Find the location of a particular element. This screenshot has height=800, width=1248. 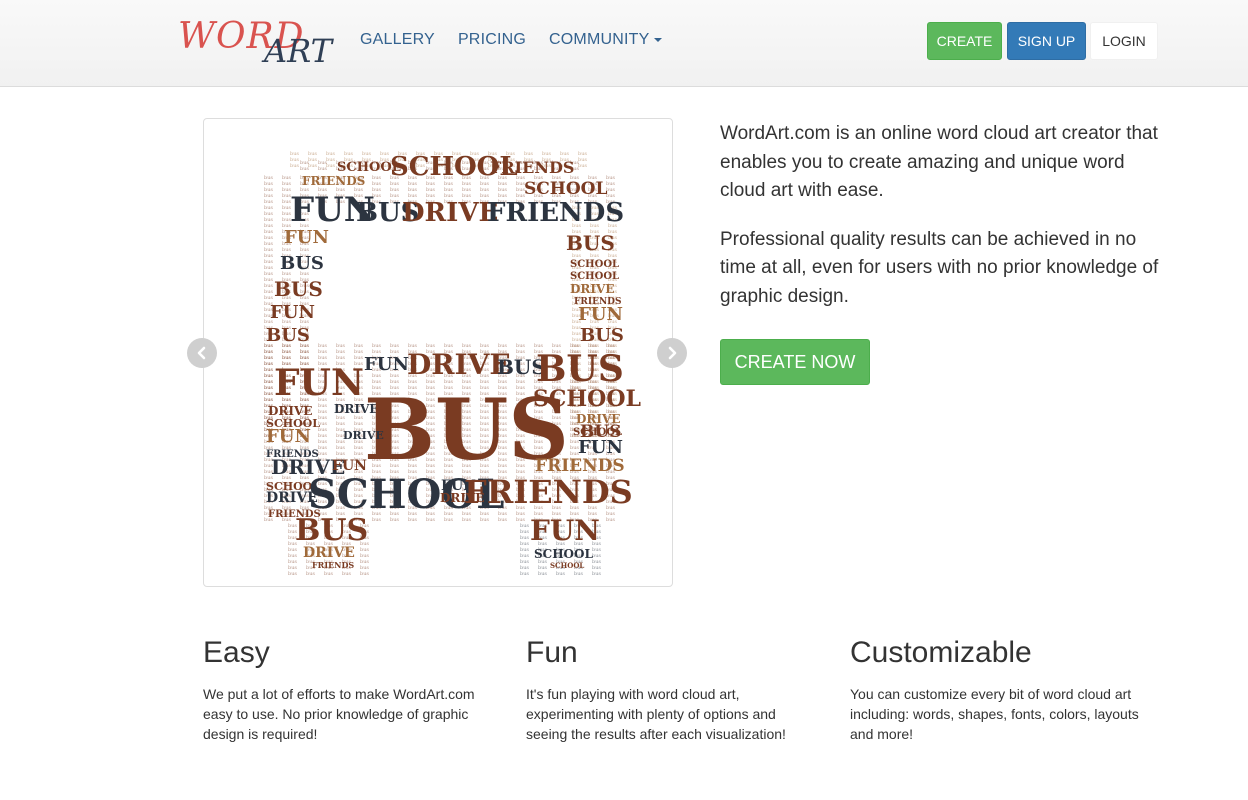

create-now-button: CREATE NOW is located at coordinates (795, 362).